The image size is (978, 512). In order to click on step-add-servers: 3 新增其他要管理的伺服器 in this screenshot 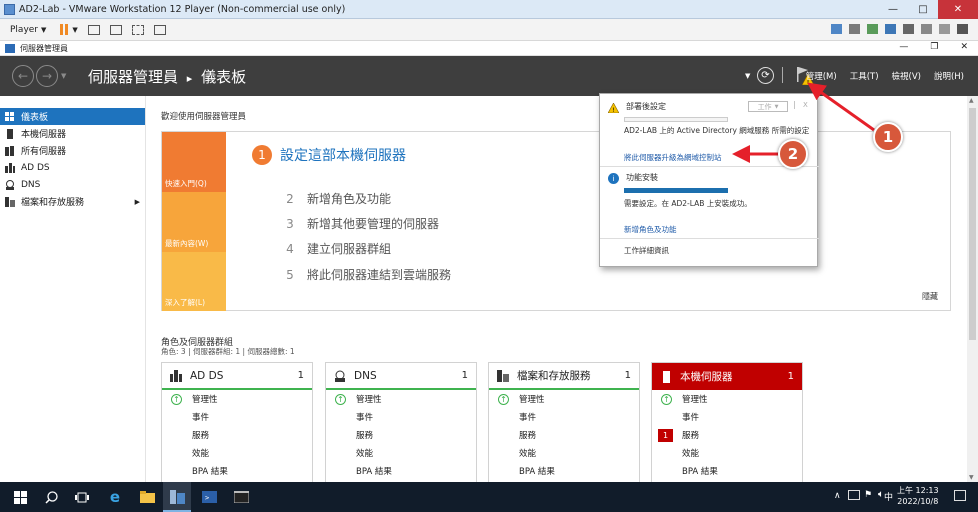, I will do `click(360, 223)`.